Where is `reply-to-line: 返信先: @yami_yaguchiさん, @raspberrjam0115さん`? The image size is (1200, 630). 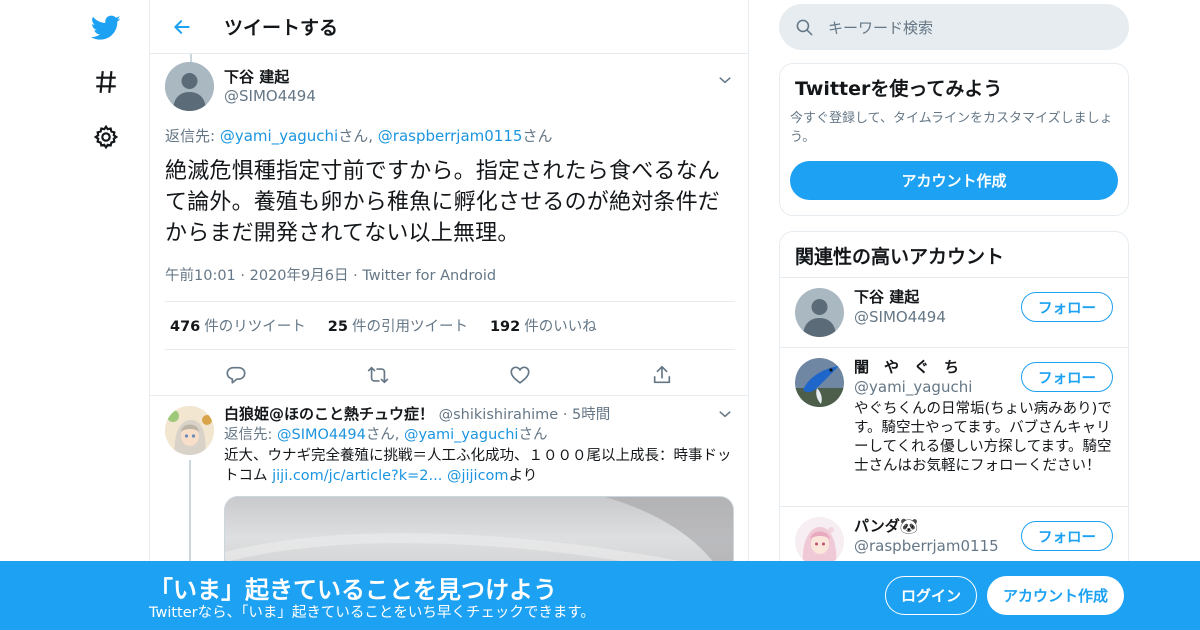 reply-to-line: 返信先: @yami_yaguchiさん, @raspberrjam0115さん is located at coordinates (450, 135).